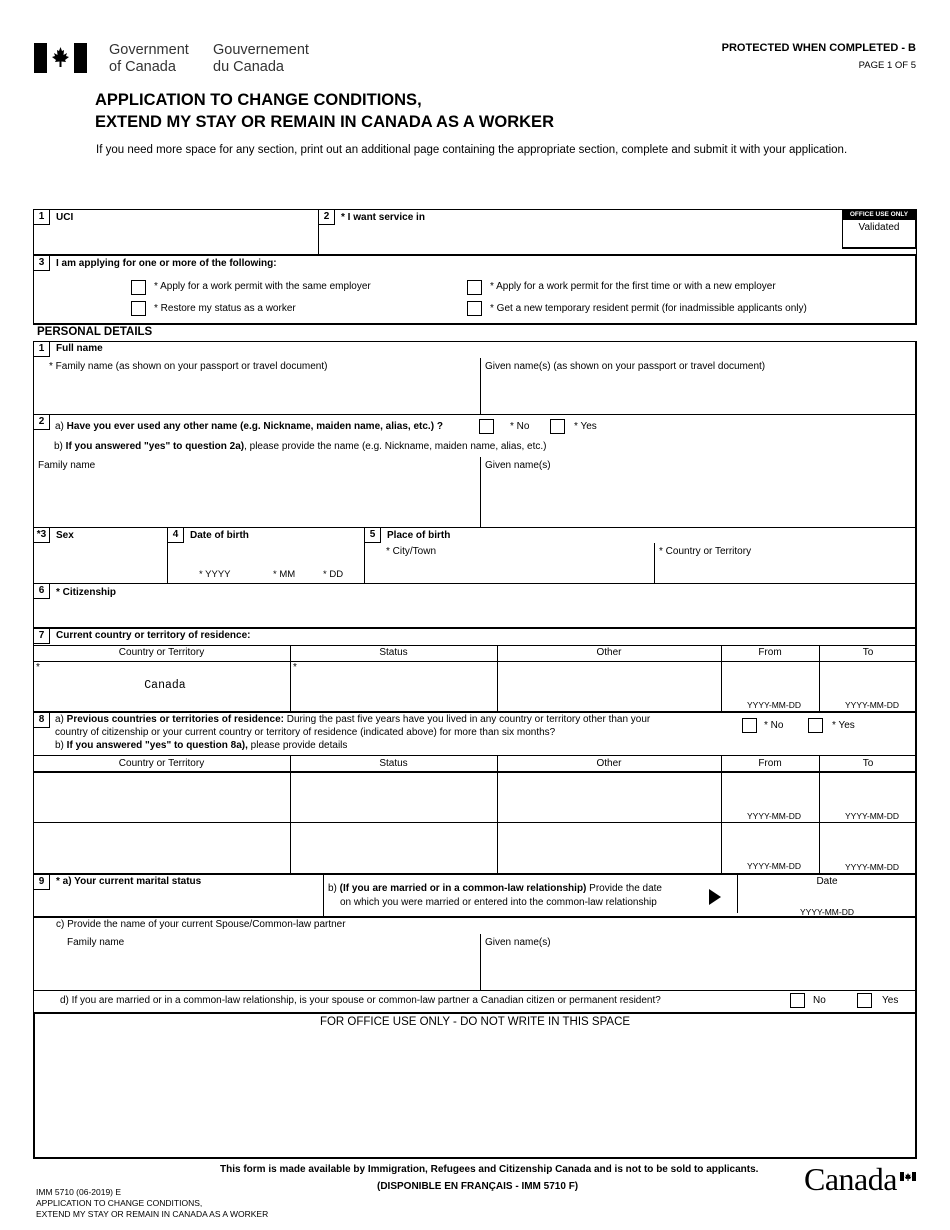 The image size is (950, 1230). I want to click on restore-status-checkbox, so click(138, 308).